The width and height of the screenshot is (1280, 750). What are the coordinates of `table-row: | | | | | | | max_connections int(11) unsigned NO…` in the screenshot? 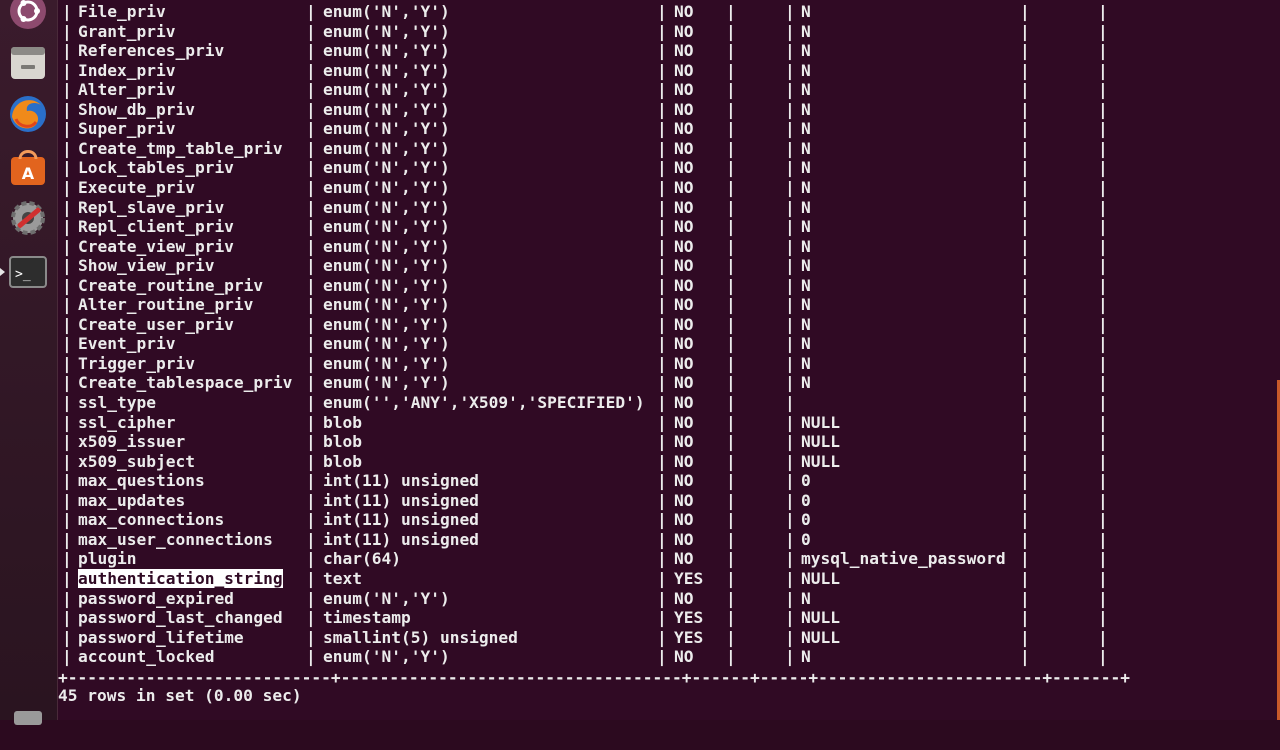 It's located at (608, 519).